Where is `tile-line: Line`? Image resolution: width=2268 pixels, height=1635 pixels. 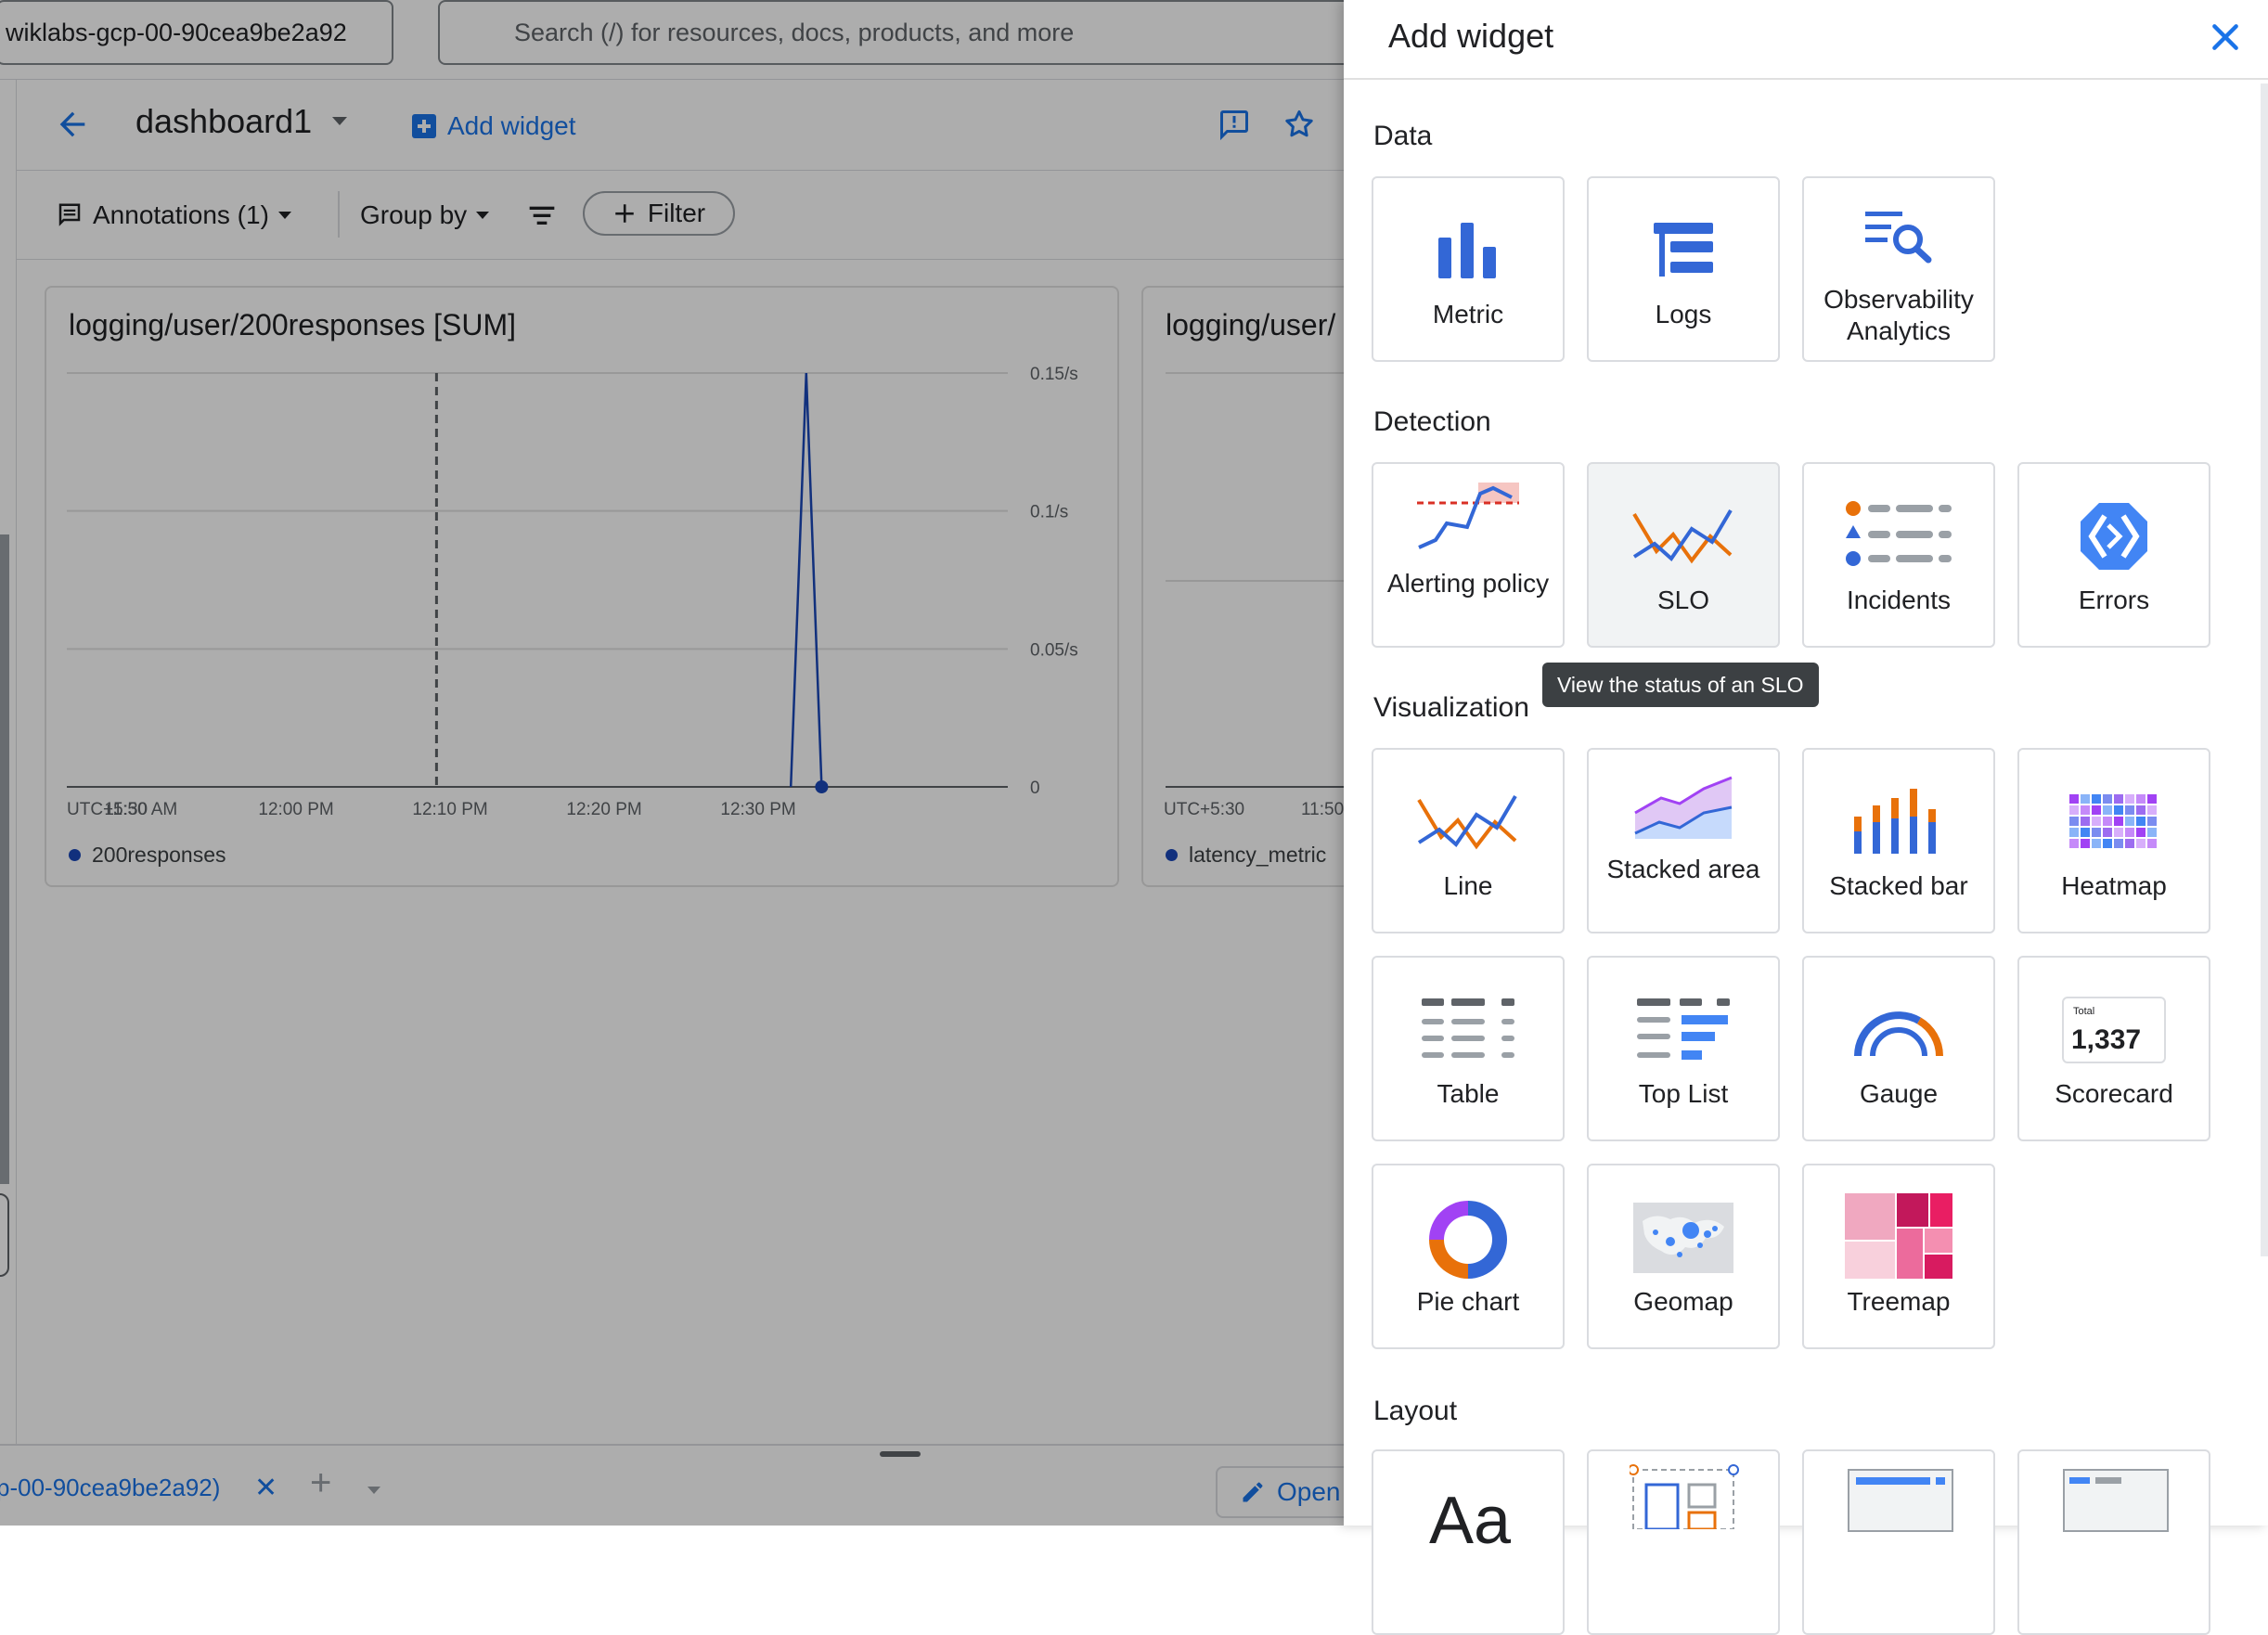
tile-line: Line is located at coordinates (1468, 840).